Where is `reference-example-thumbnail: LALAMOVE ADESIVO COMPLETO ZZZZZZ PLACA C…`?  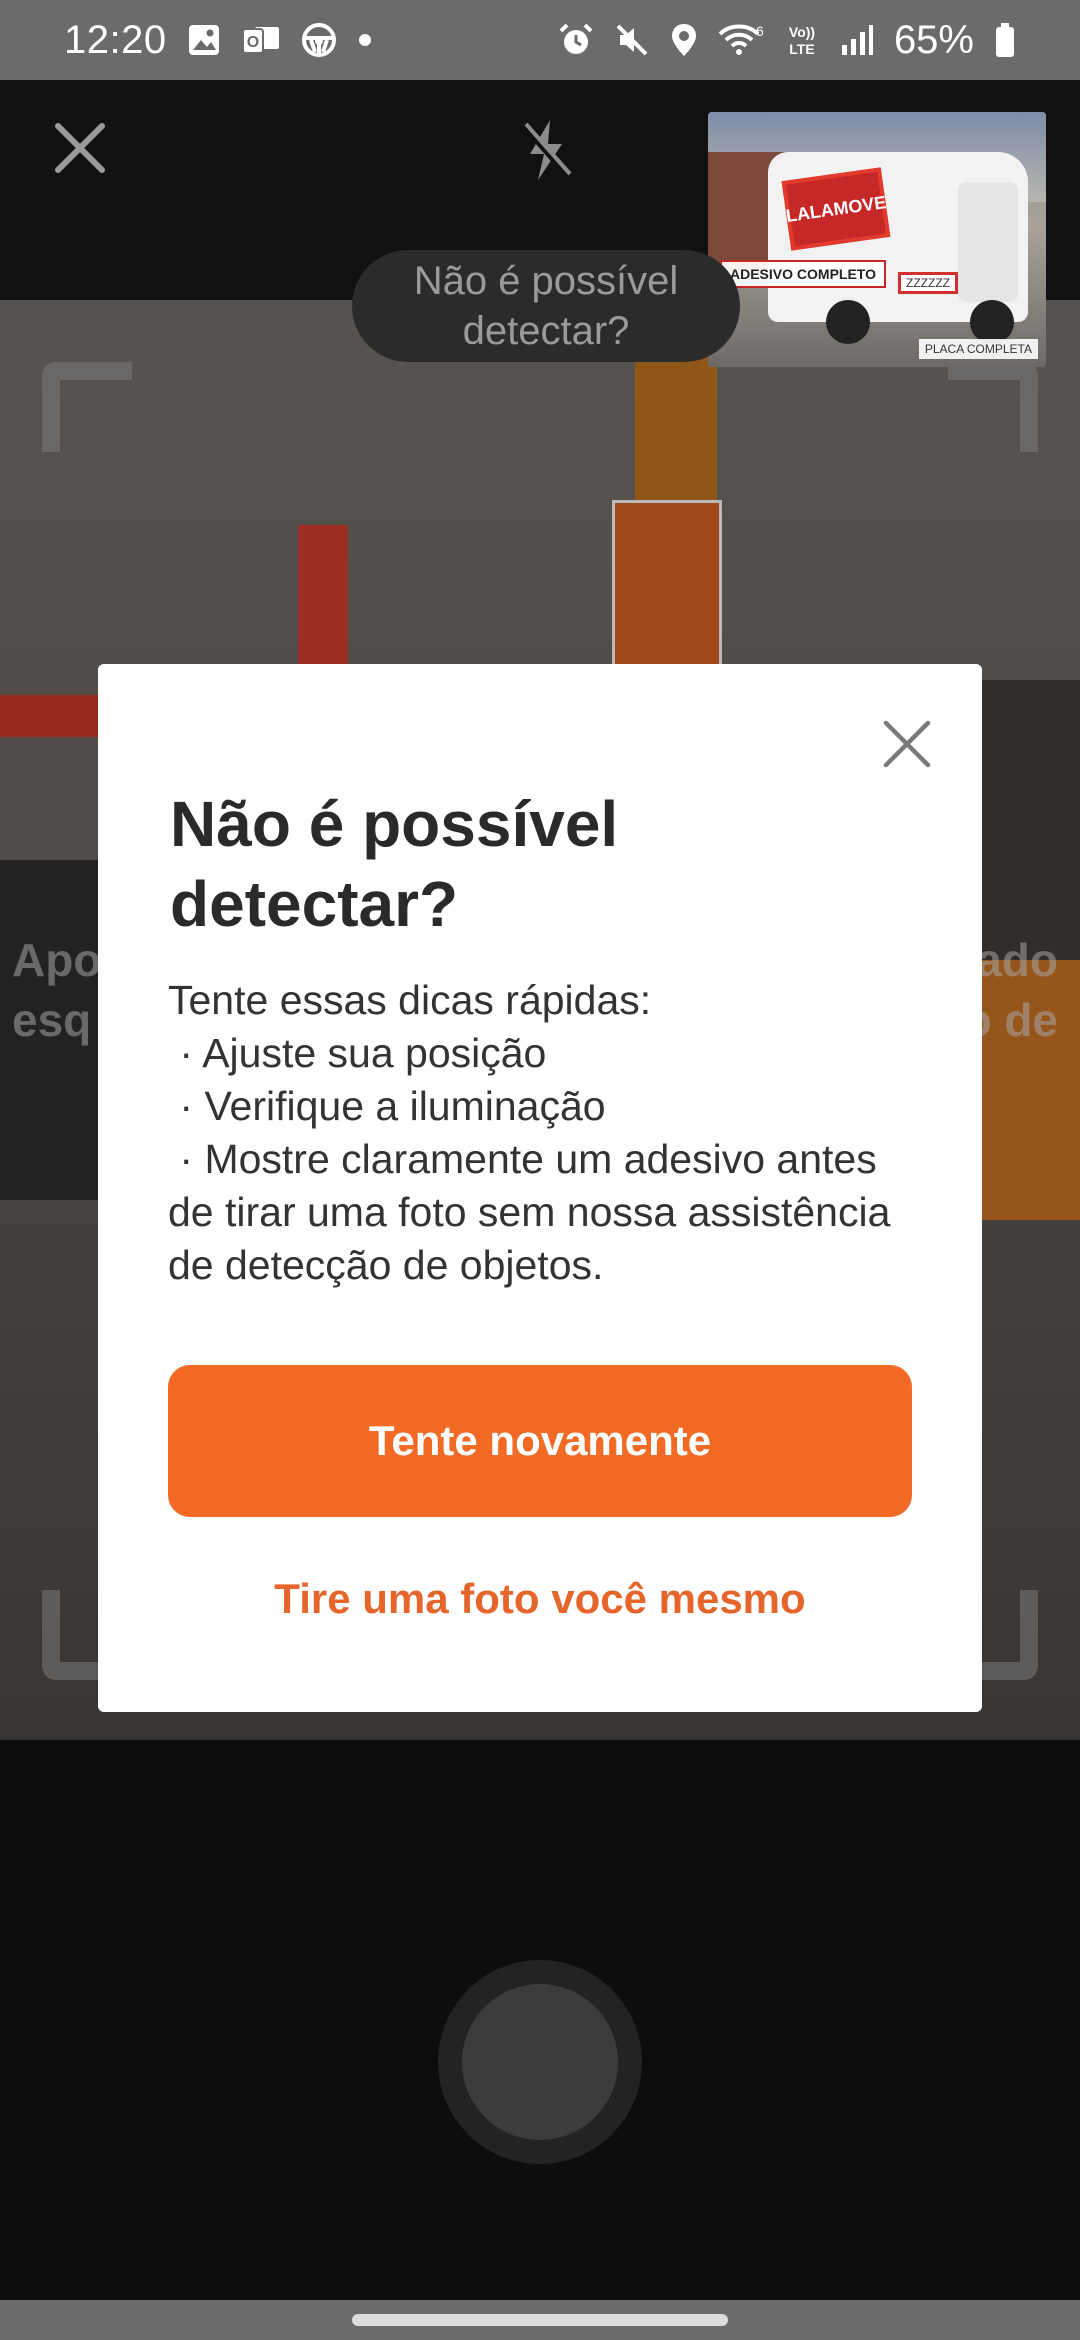 reference-example-thumbnail: LALAMOVE ADESIVO COMPLETO ZZZZZZ PLACA C… is located at coordinates (877, 239).